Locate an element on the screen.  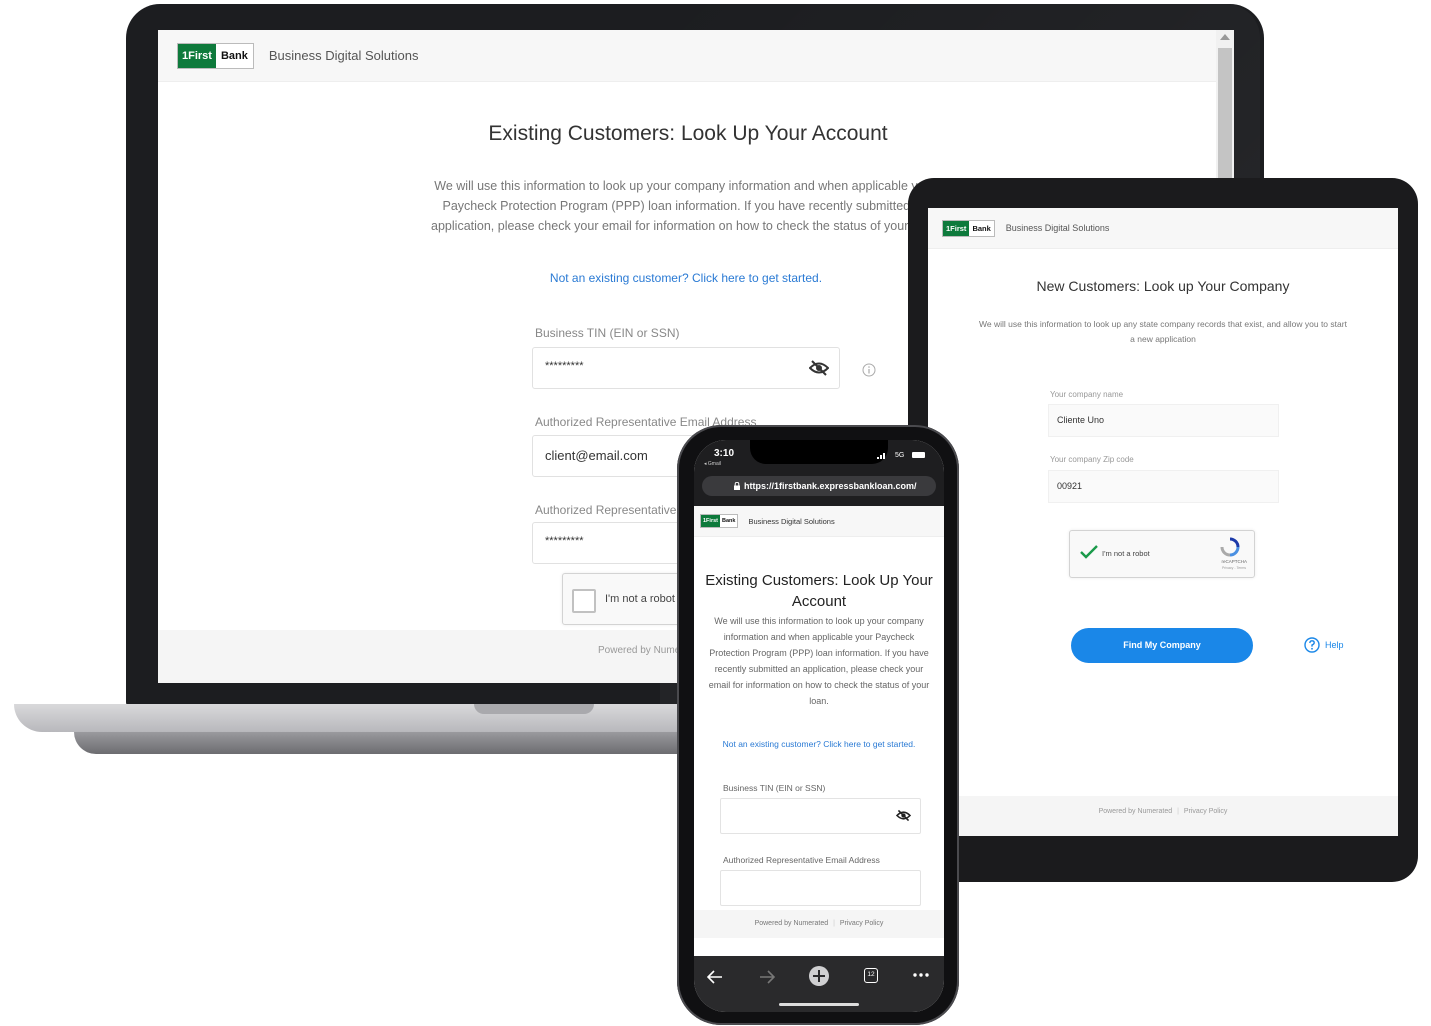
phone-footer: Powered by Numerated | Privacy Policy is located at coordinates (819, 924).